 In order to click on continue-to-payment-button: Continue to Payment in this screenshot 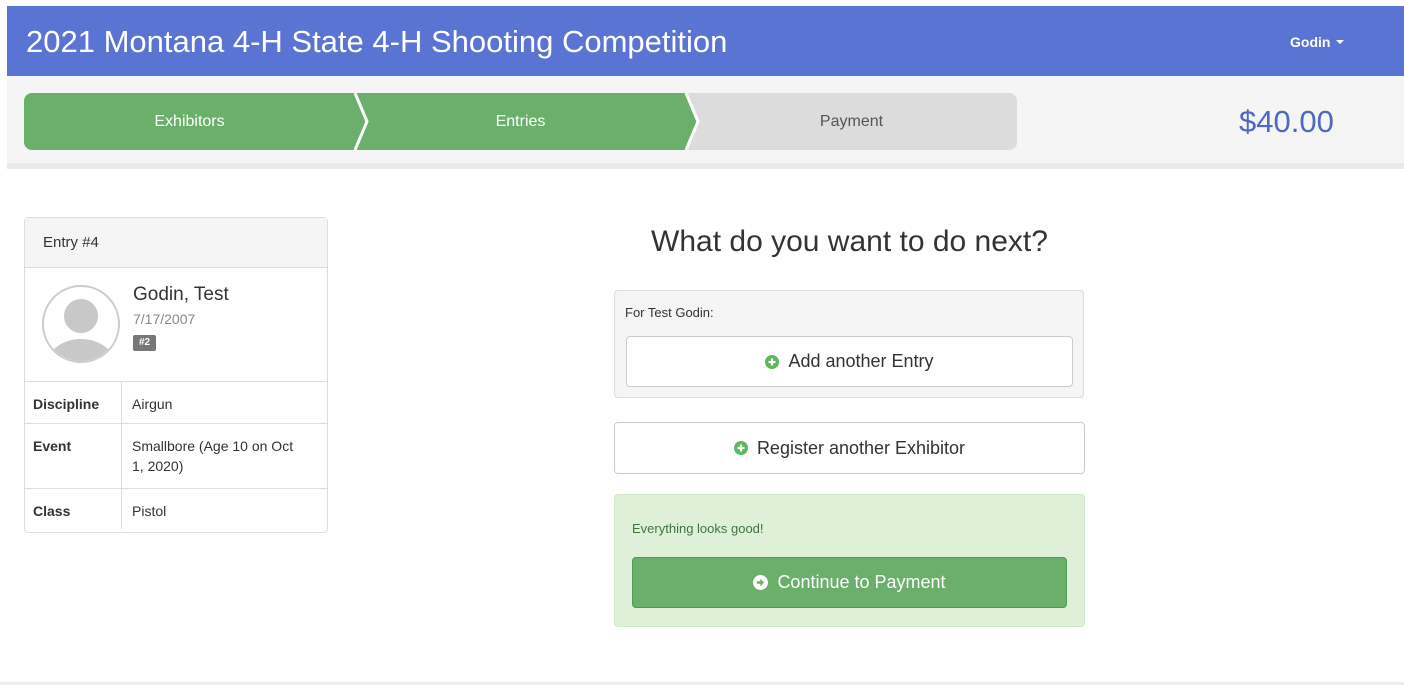, I will do `click(849, 582)`.